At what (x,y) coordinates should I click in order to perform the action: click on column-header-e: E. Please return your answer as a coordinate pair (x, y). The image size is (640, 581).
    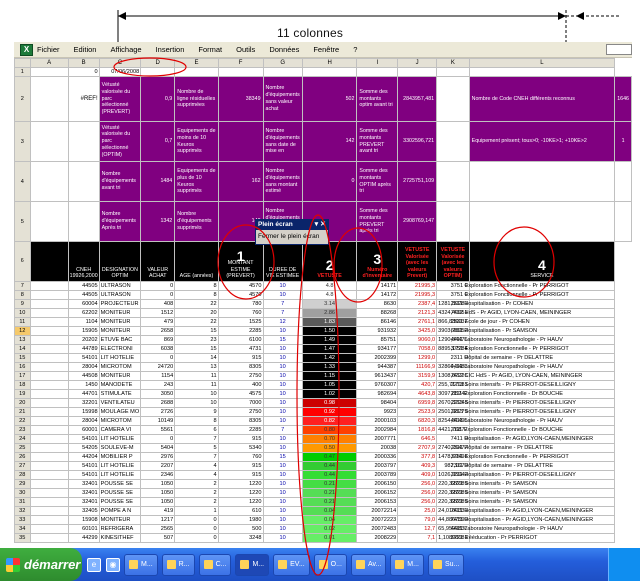
    Looking at the image, I should click on (196, 63).